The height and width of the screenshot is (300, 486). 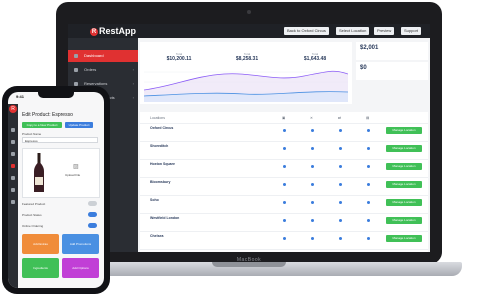 I want to click on product-image-card: ▨ Upload File, so click(x=61, y=173).